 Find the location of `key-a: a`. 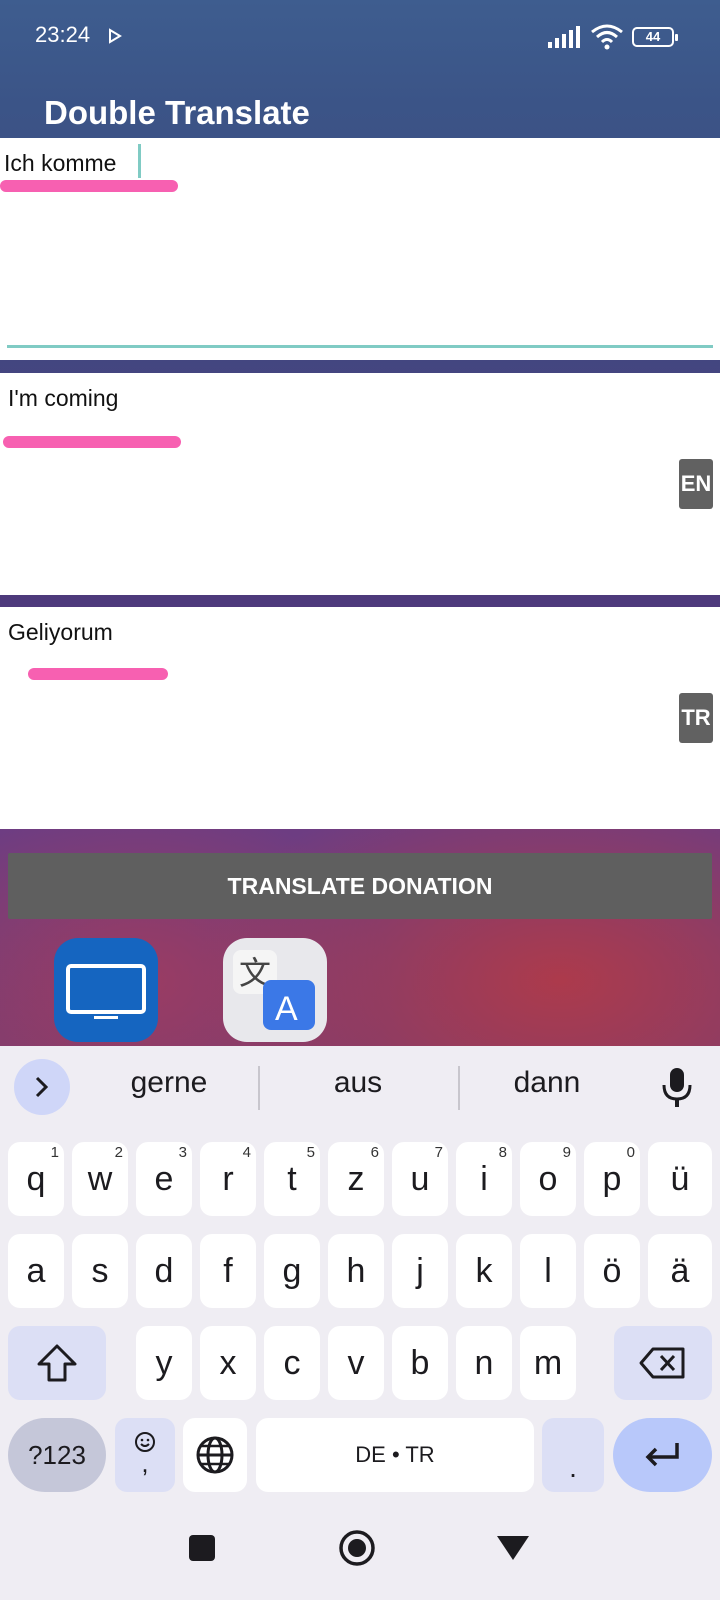

key-a: a is located at coordinates (36, 1271).